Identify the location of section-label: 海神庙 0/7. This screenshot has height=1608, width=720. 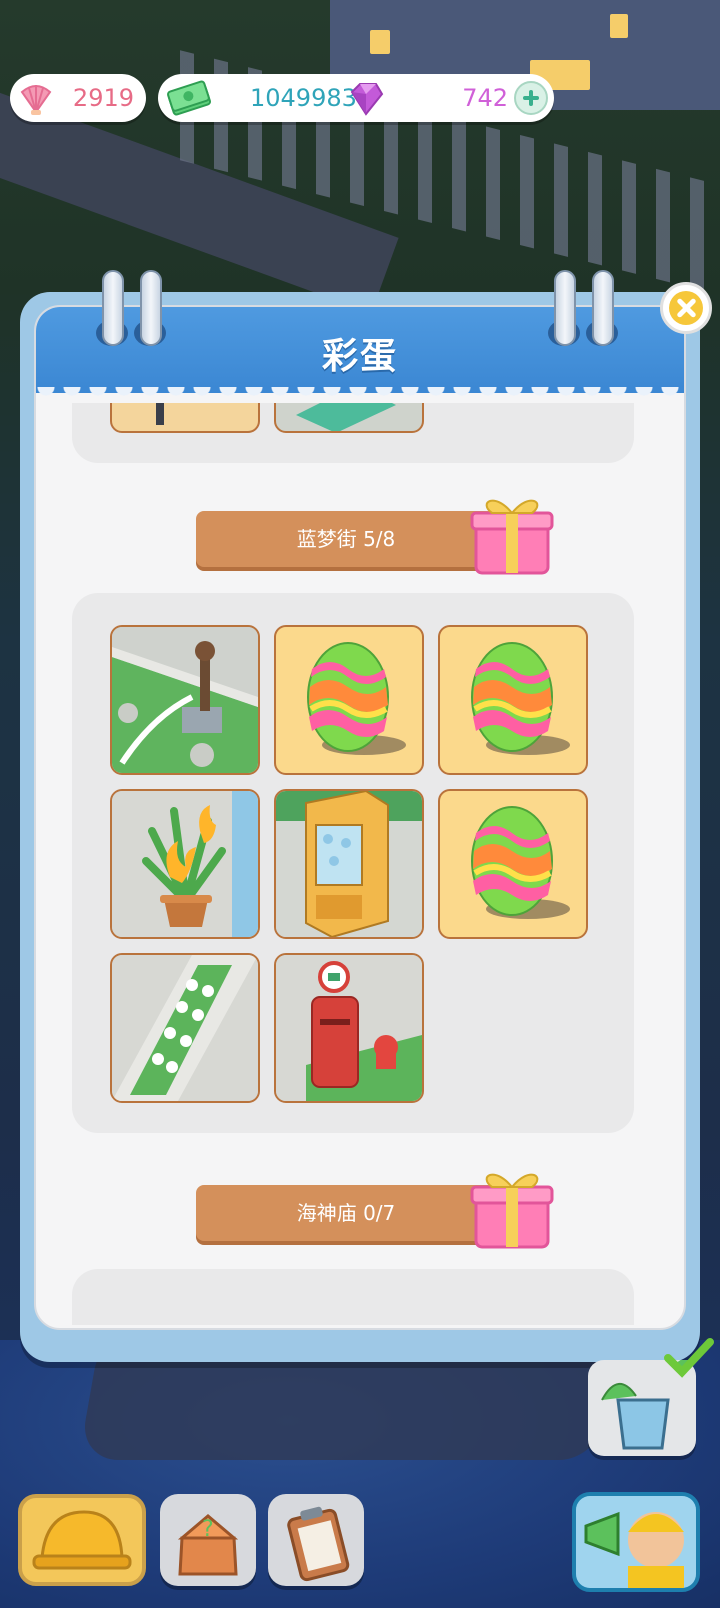
(346, 1213).